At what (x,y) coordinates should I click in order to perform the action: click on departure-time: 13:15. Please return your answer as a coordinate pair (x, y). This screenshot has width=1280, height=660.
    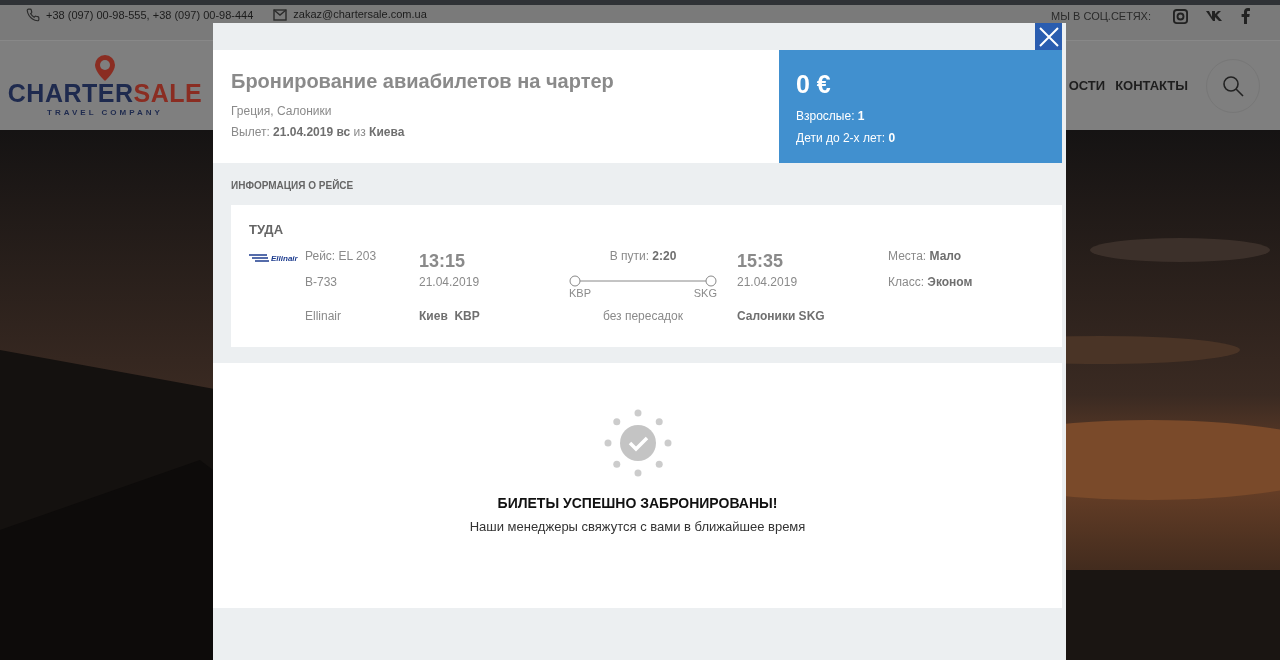
    Looking at the image, I should click on (443, 261).